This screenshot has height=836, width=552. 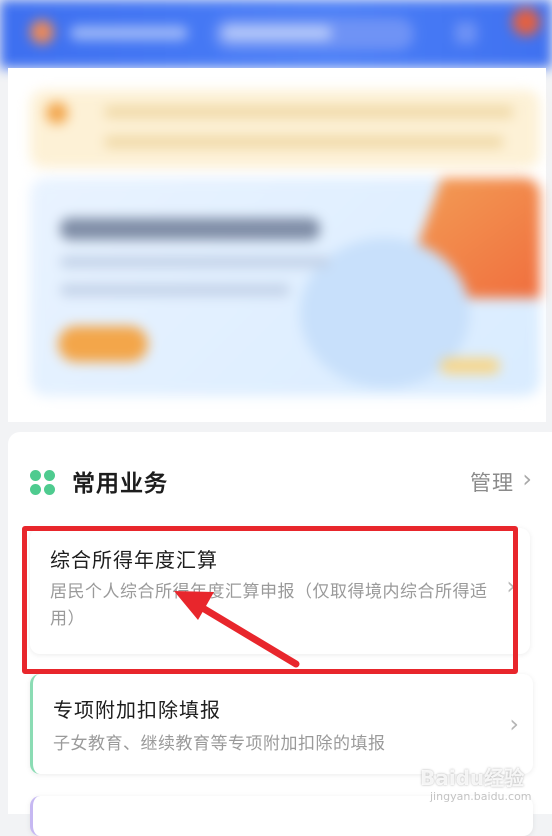 I want to click on service-card-annual-settlement: 综合所得年度汇算 居民个人综合所得年度汇算申报（仅取得境内综合所得适用） ›, so click(x=280, y=591).